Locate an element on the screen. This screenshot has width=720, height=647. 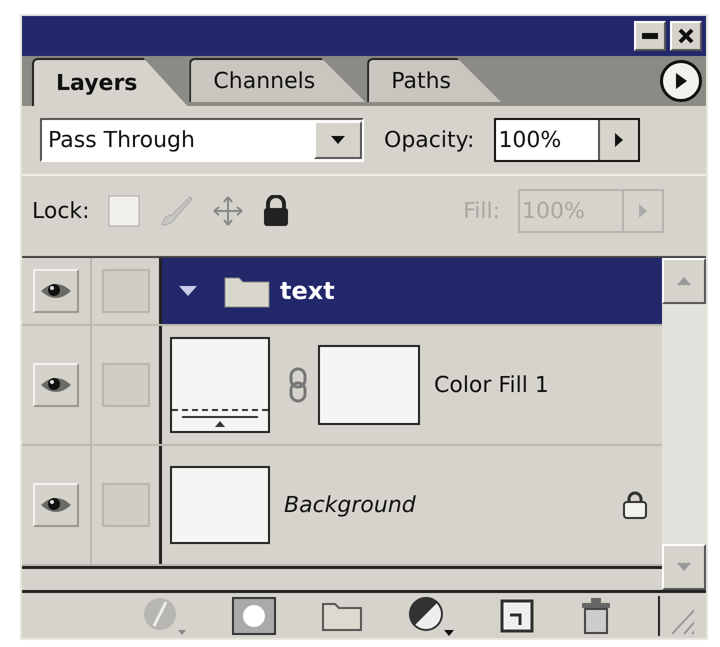
play-icon is located at coordinates (681, 81).